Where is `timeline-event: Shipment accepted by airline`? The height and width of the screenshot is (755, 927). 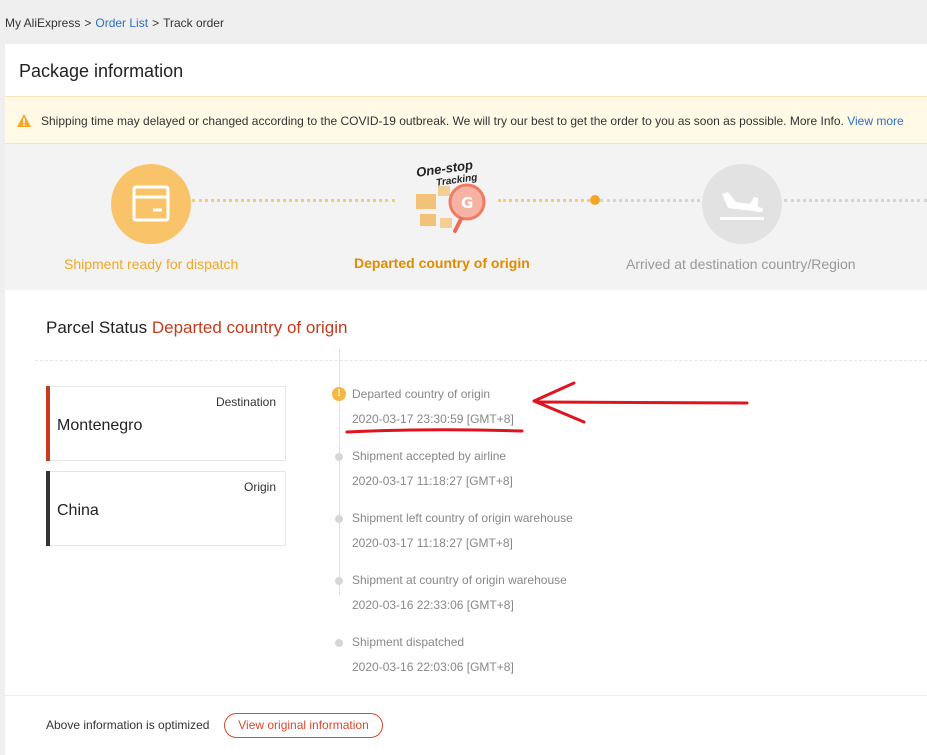
timeline-event: Shipment accepted by airline is located at coordinates (429, 456).